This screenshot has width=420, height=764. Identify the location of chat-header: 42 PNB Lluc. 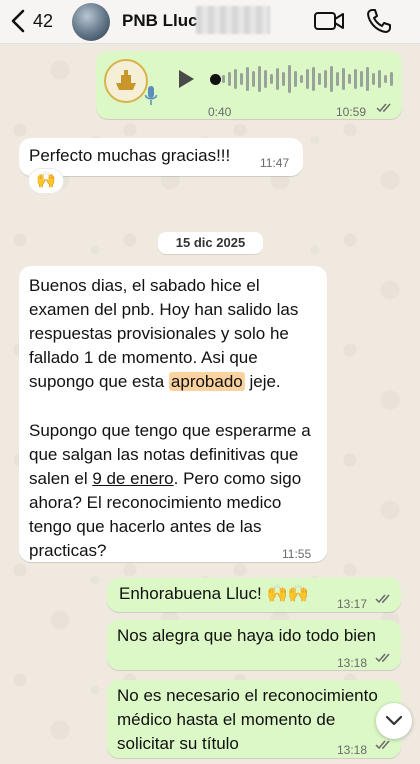
(210, 22).